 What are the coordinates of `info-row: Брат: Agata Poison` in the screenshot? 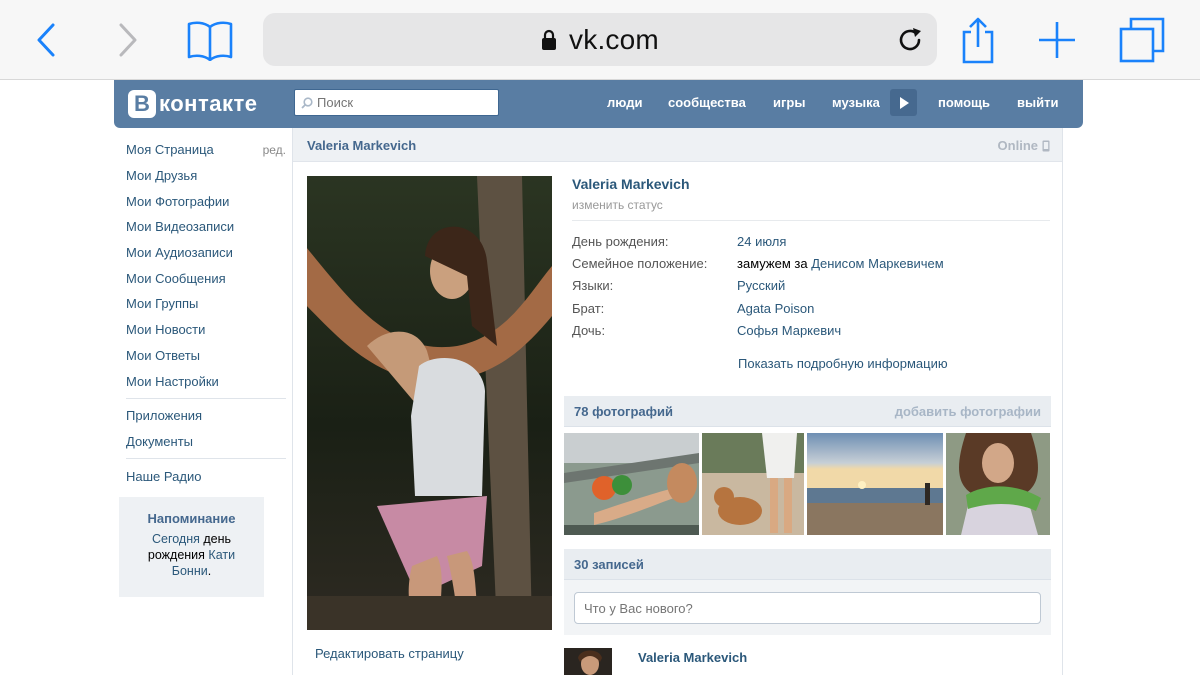 It's located at (811, 312).